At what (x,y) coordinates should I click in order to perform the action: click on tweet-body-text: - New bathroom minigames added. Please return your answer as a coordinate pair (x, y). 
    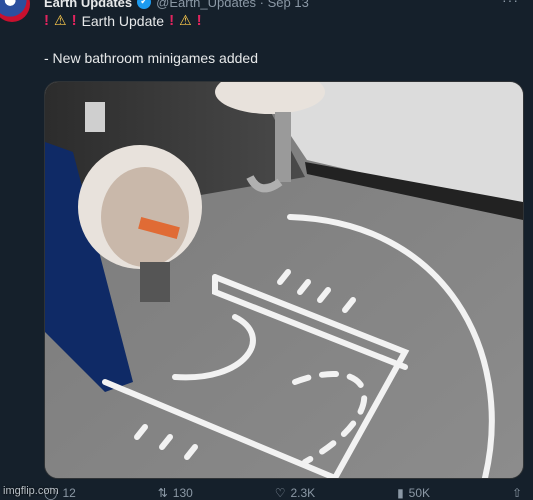
    Looking at the image, I should click on (151, 58).